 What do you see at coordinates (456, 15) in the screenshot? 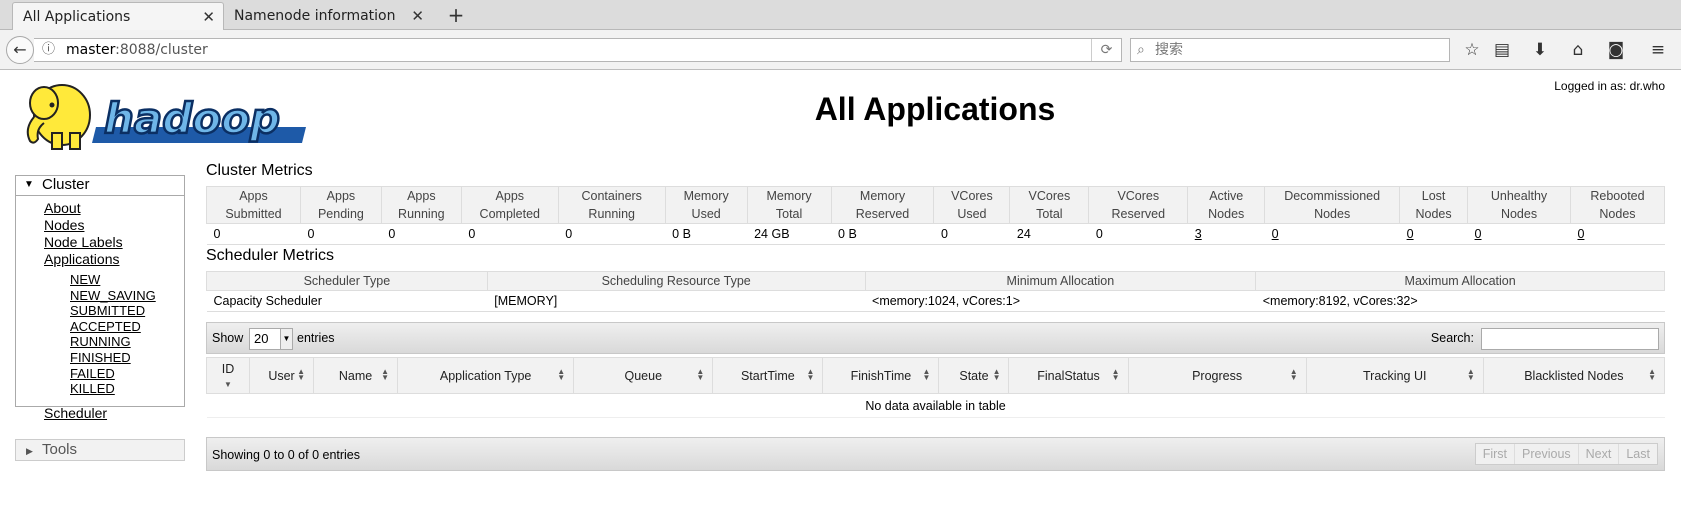
I see `new-tab-button: +` at bounding box center [456, 15].